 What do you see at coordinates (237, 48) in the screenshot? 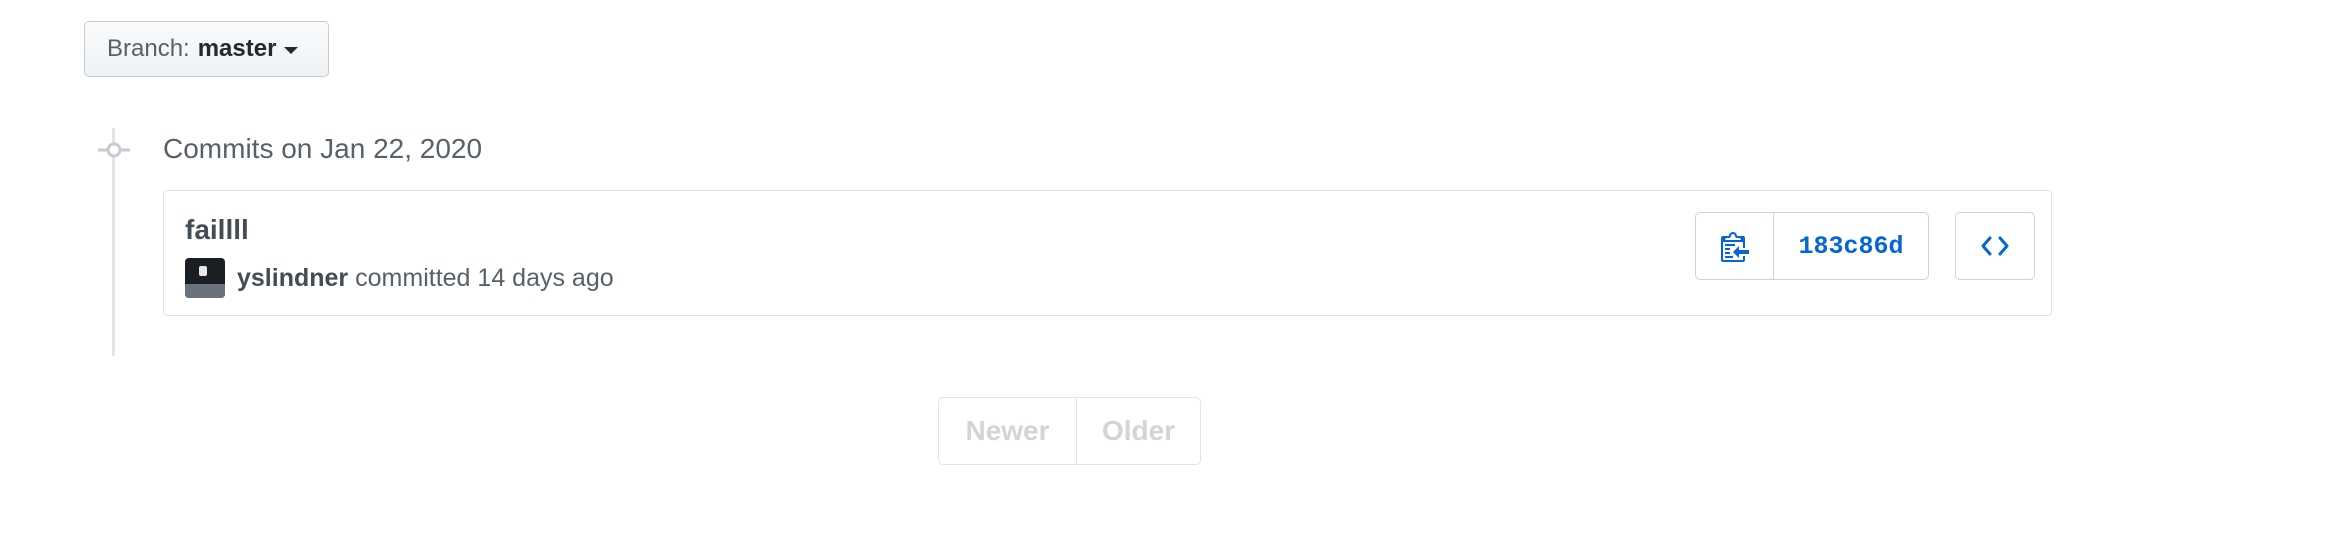
I see `branch-name: master` at bounding box center [237, 48].